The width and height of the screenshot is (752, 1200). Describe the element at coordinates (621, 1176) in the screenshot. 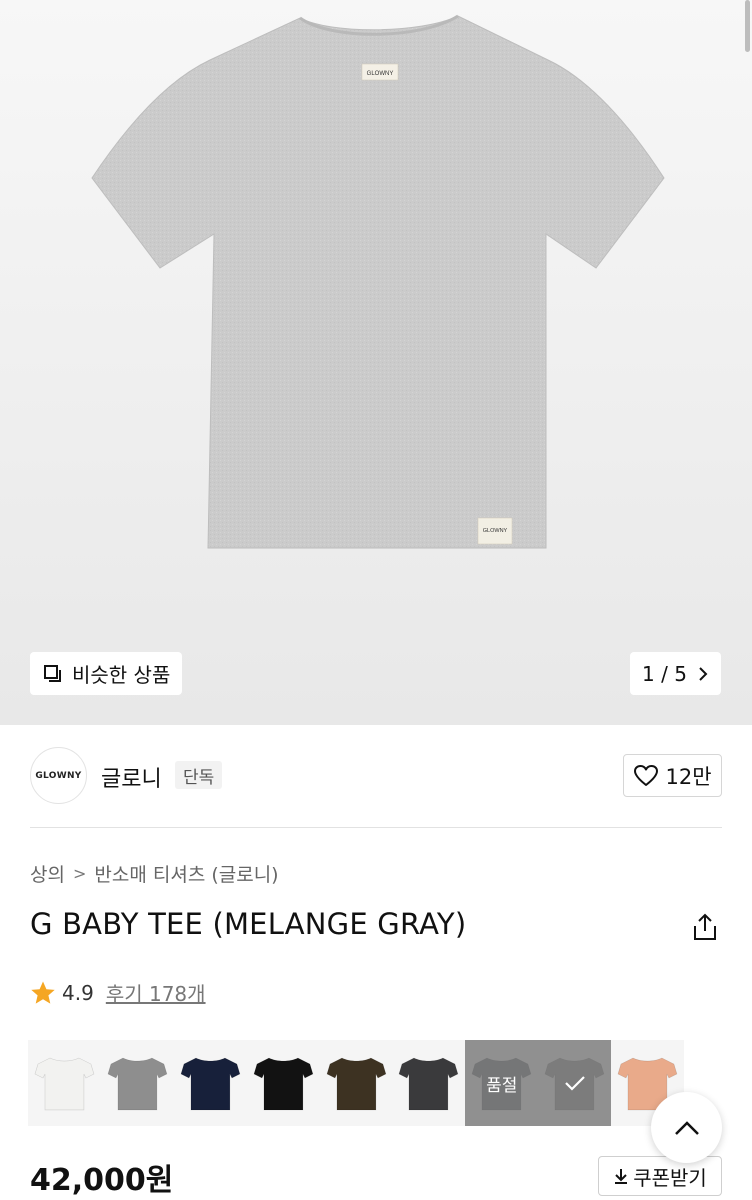

I see `download-icon` at that location.